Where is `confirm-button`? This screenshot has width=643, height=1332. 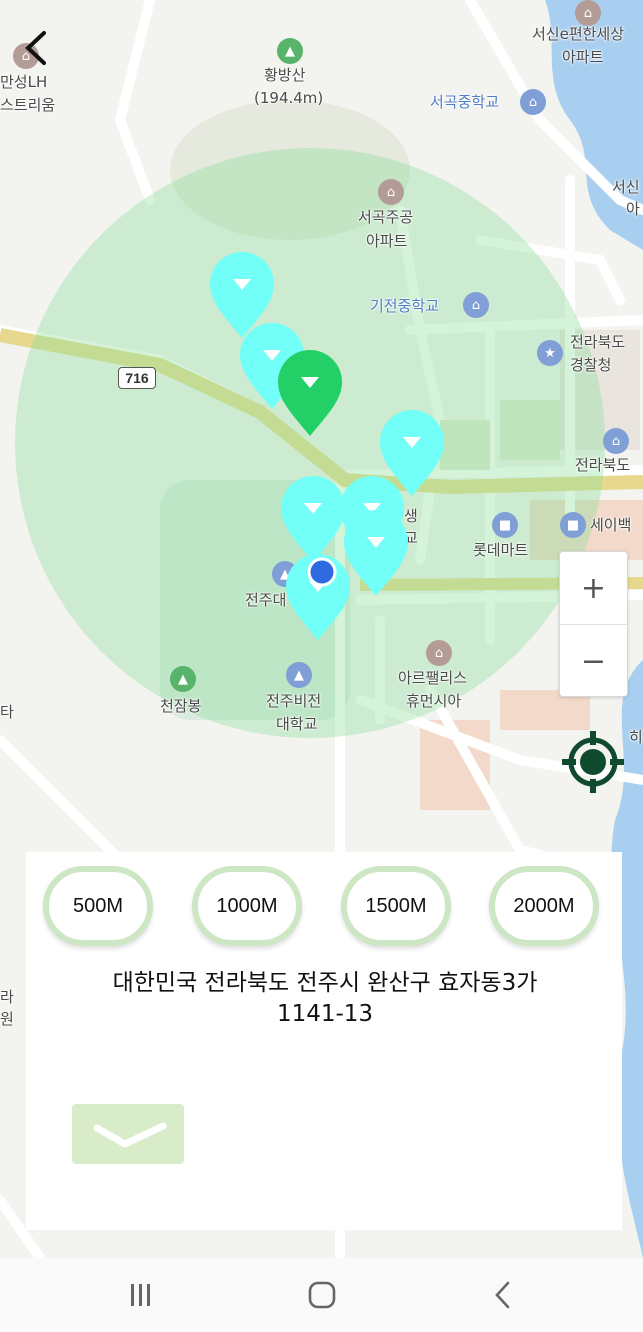 confirm-button is located at coordinates (128, 1134).